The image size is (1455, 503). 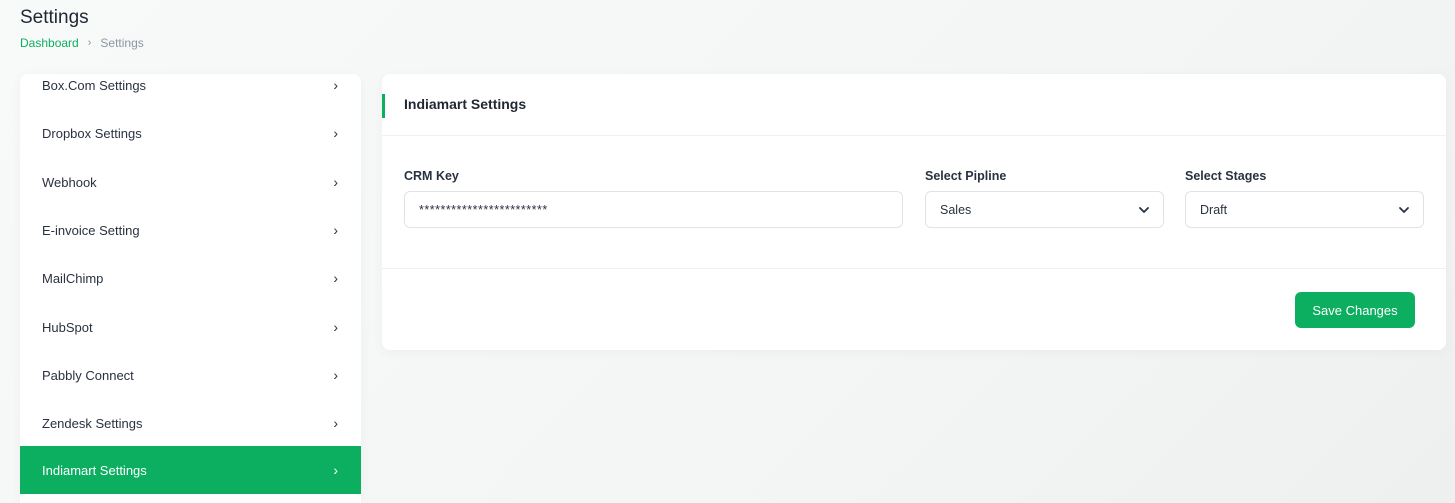 I want to click on card-header: Indiamart Settings, so click(x=914, y=105).